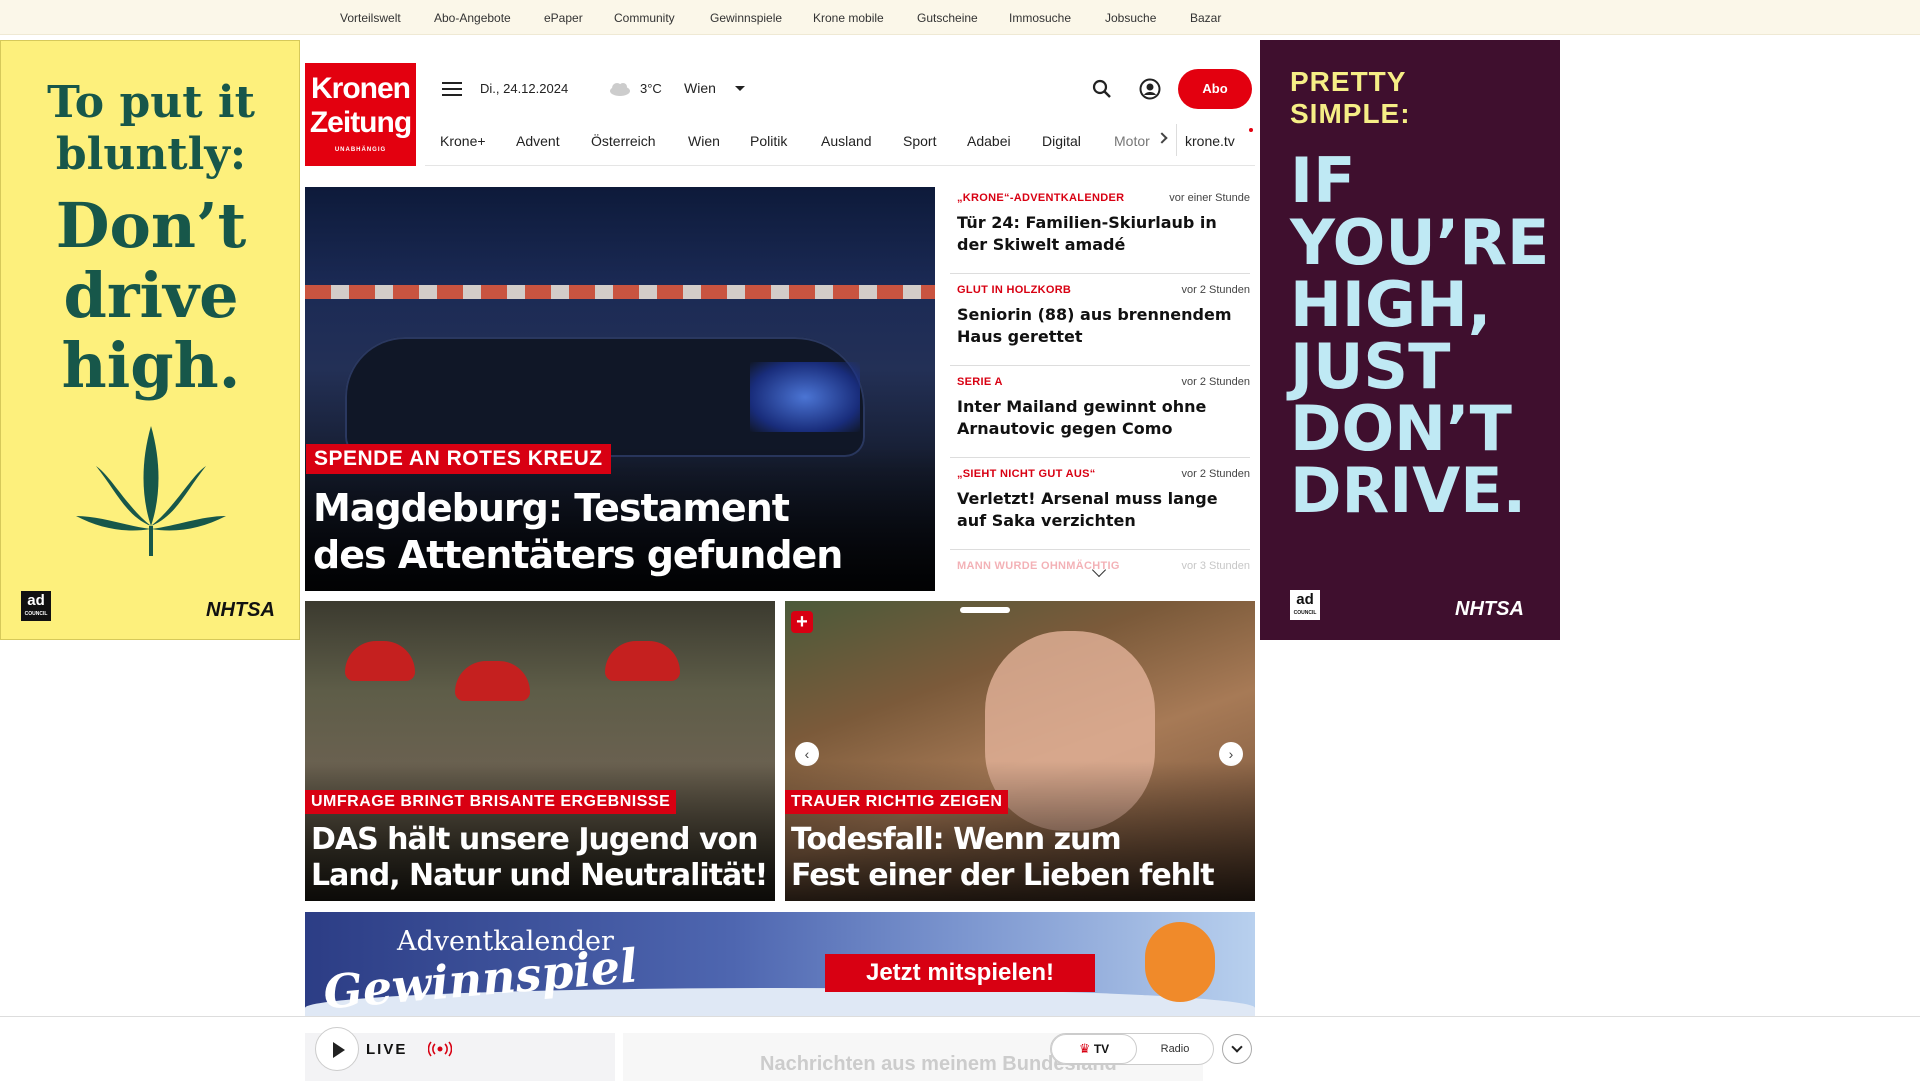 The width and height of the screenshot is (1920, 1081). What do you see at coordinates (897, 802) in the screenshot?
I see `card-tag: TRAUER RICHTIG ZEIGEN` at bounding box center [897, 802].